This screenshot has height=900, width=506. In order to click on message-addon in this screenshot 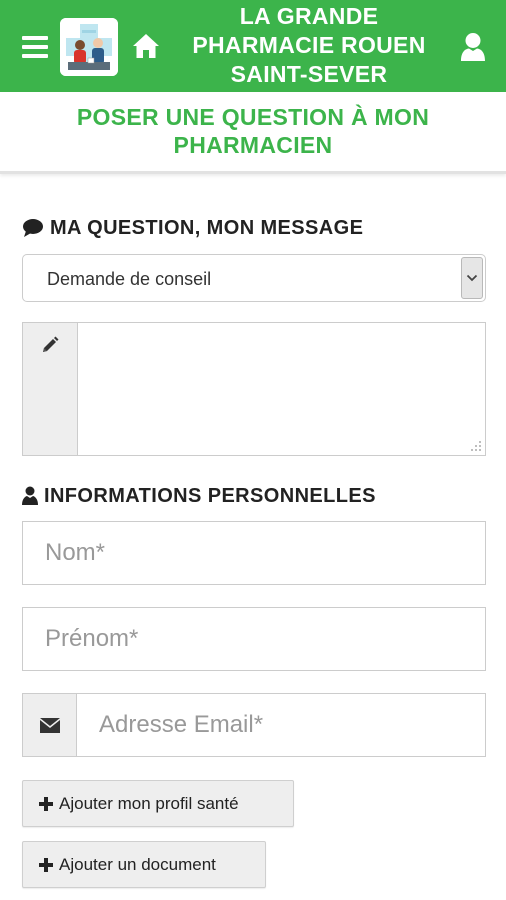, I will do `click(50, 389)`.